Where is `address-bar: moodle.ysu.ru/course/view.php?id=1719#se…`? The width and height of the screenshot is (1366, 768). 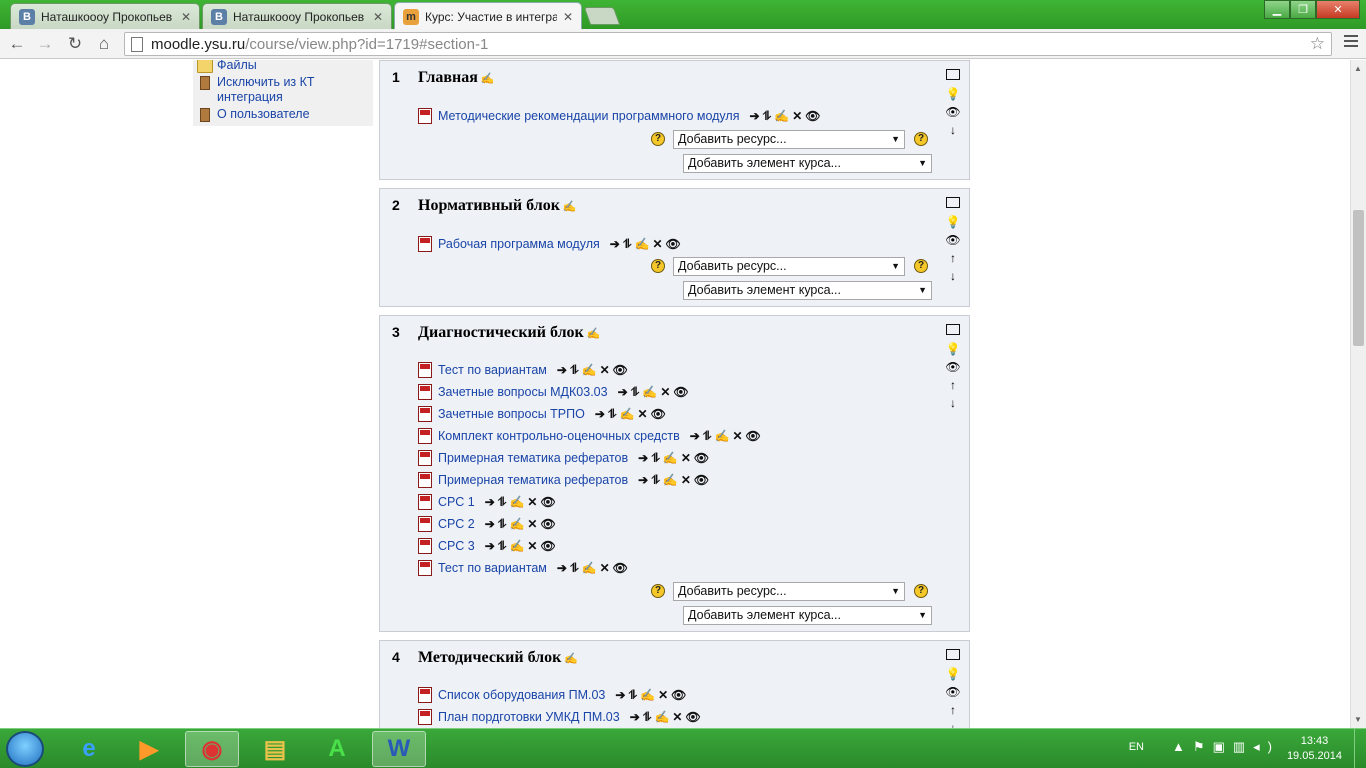
address-bar: moodle.ysu.ru/course/view.php?id=1719#se… is located at coordinates (728, 44).